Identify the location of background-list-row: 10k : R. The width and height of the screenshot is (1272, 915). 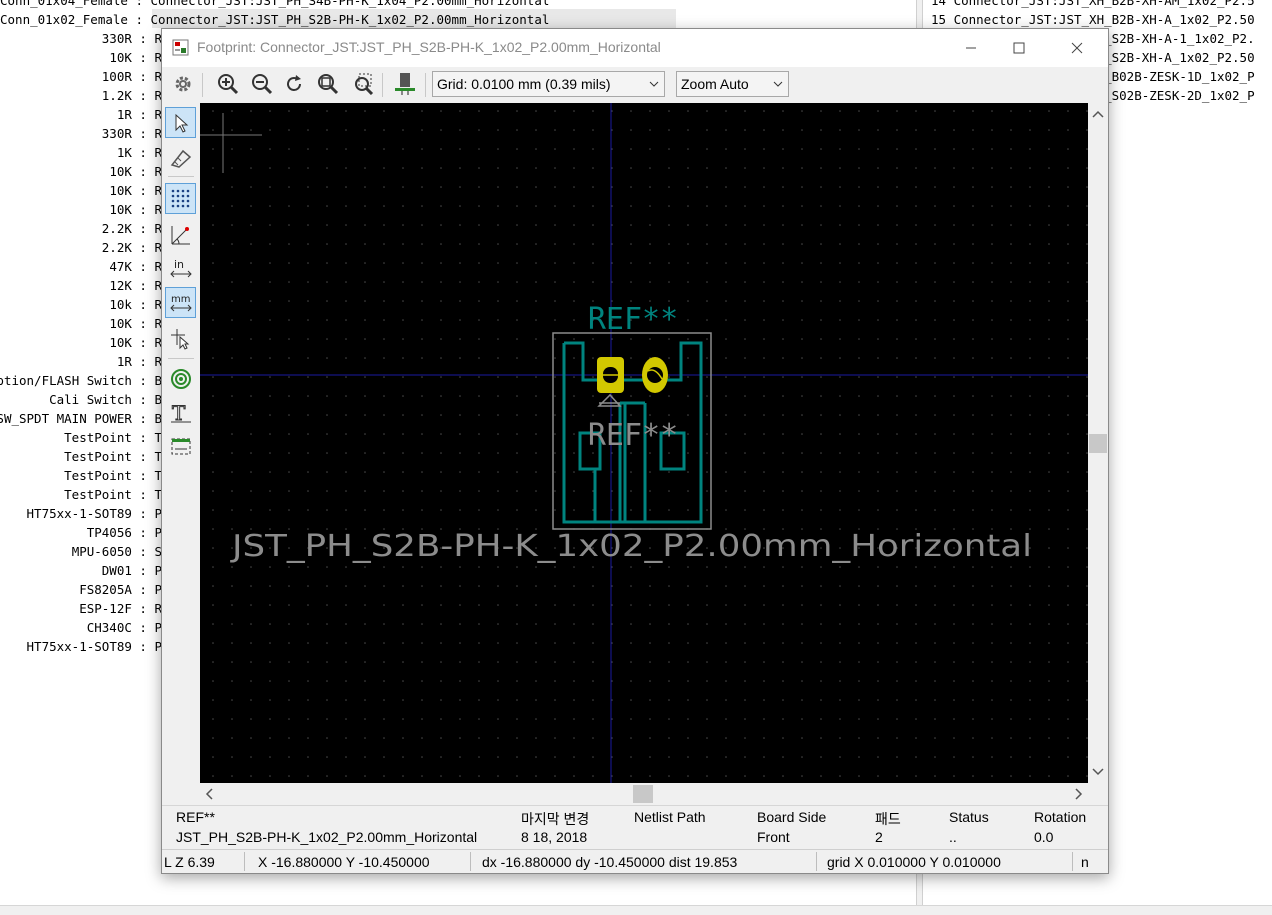
(81, 304).